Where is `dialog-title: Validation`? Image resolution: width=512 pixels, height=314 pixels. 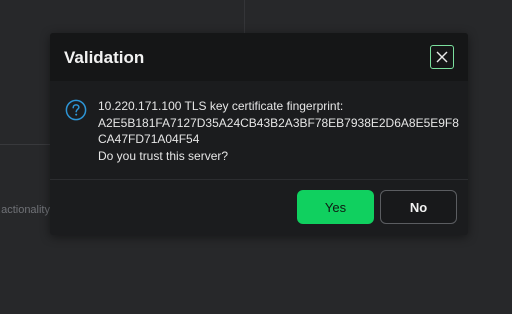 dialog-title: Validation is located at coordinates (104, 57).